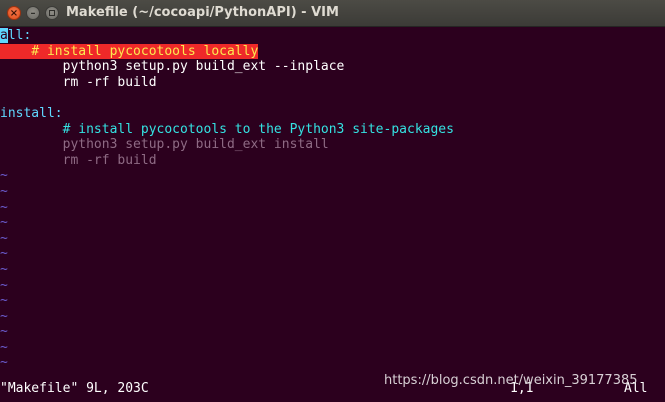 This screenshot has width=665, height=402. Describe the element at coordinates (164, 145) in the screenshot. I see `command-text: python3 setup.py build_ext install` at that location.